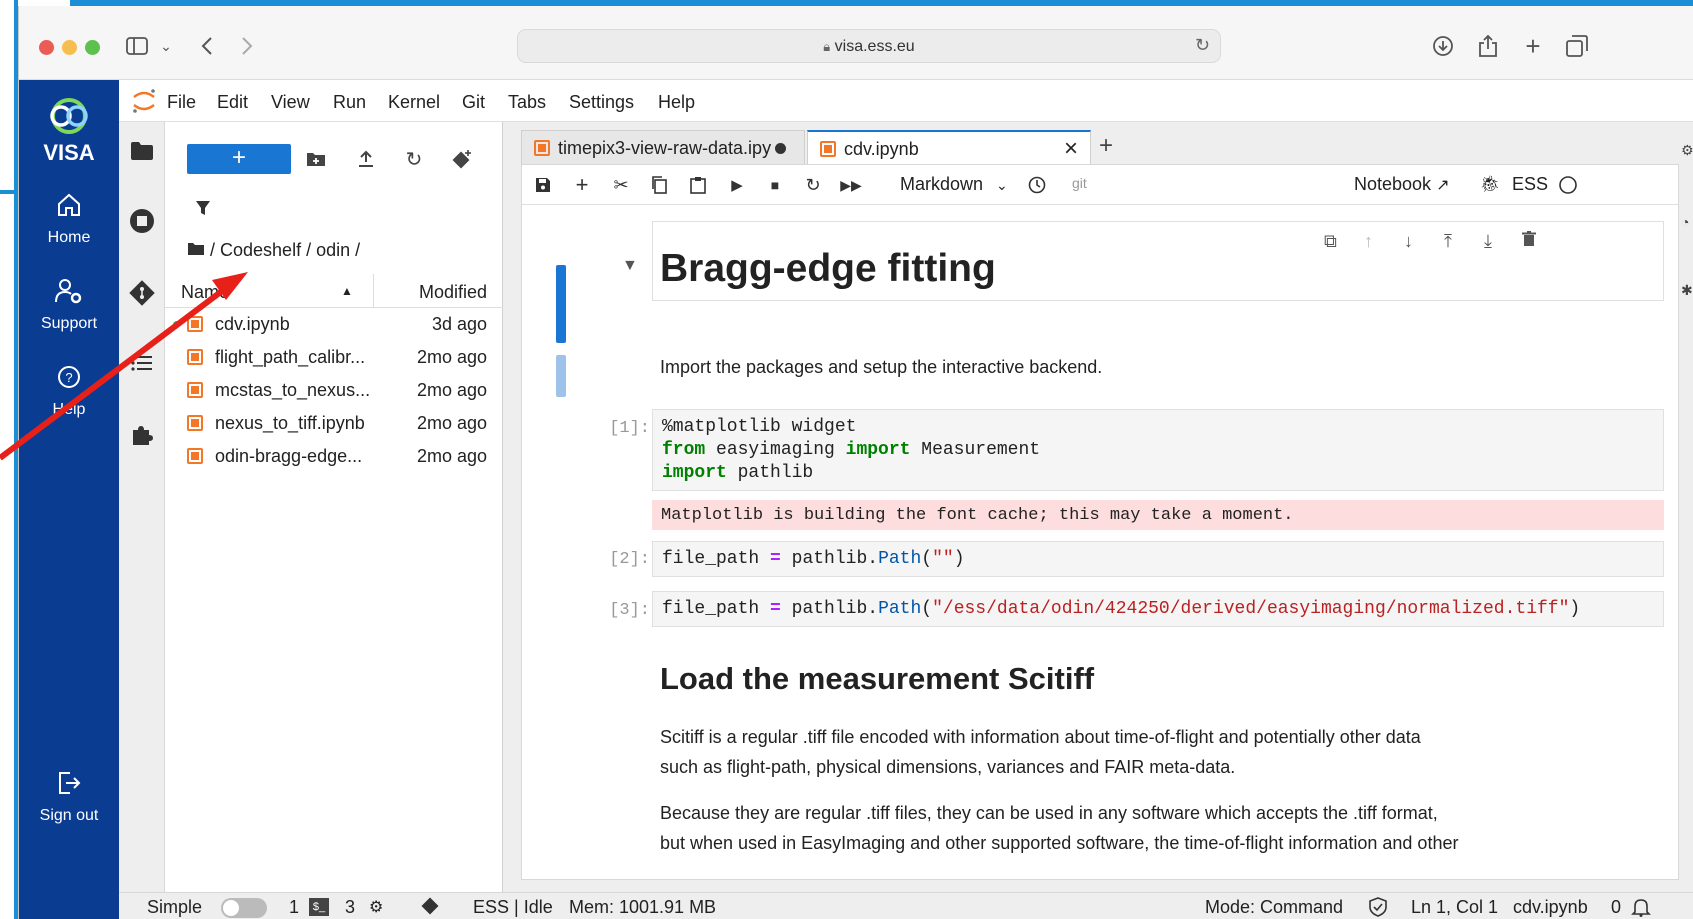 The width and height of the screenshot is (1693, 919). What do you see at coordinates (663, 147) in the screenshot?
I see `tab-timepix3: timepix3-view-raw-data.ipy` at bounding box center [663, 147].